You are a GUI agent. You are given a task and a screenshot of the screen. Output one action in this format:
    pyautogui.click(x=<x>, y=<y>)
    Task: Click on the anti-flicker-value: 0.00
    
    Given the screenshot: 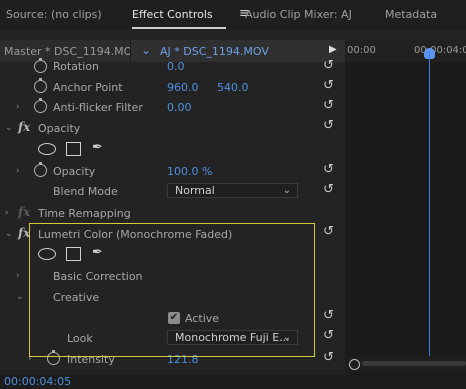 What is the action you would take?
    pyautogui.click(x=179, y=107)
    